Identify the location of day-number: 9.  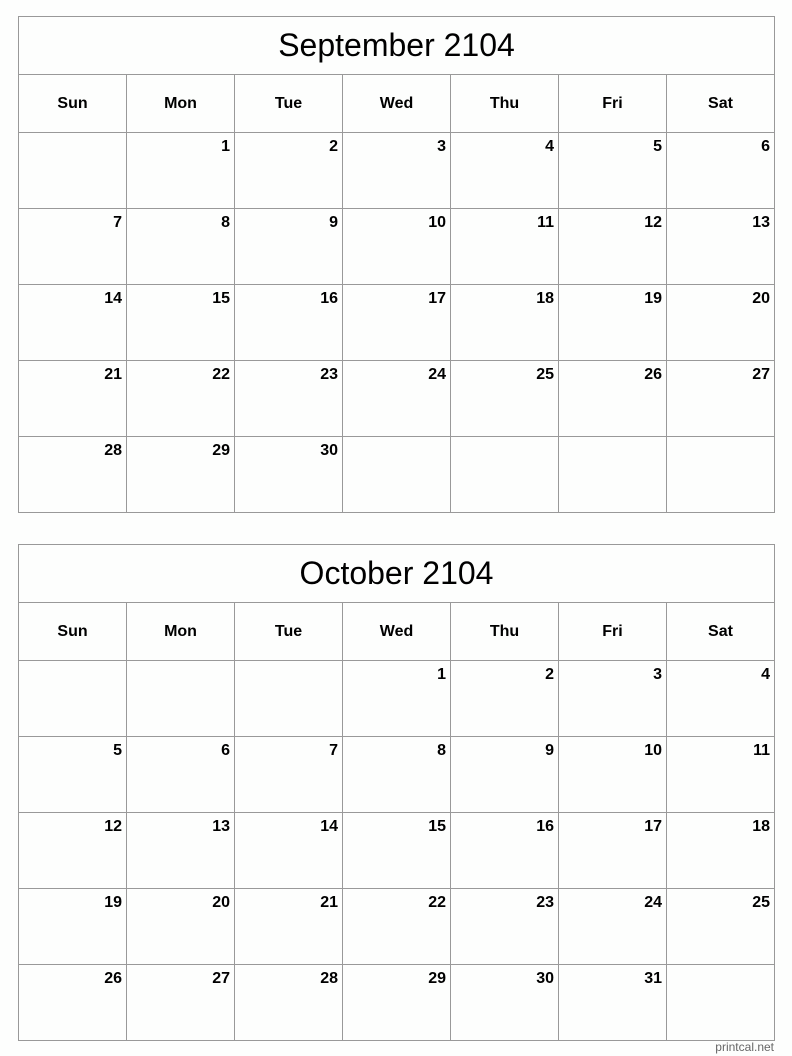
(333, 222).